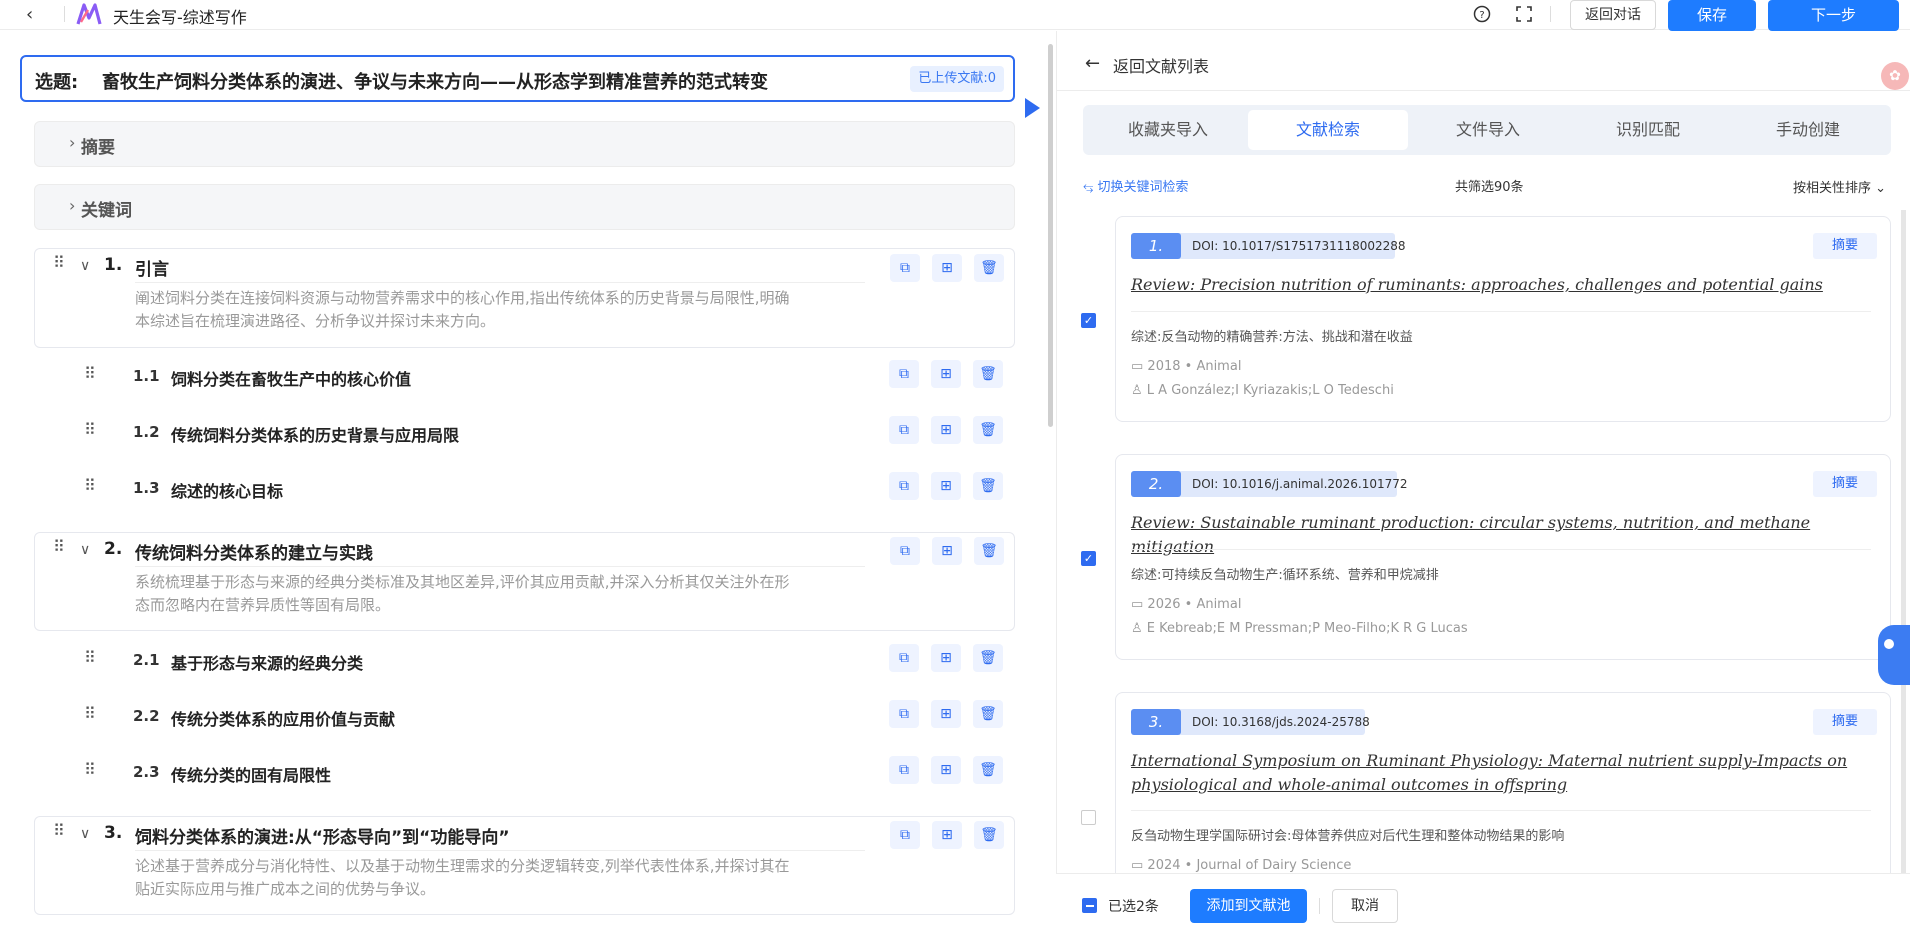  What do you see at coordinates (1088, 817) in the screenshot?
I see `reference-checkbox` at bounding box center [1088, 817].